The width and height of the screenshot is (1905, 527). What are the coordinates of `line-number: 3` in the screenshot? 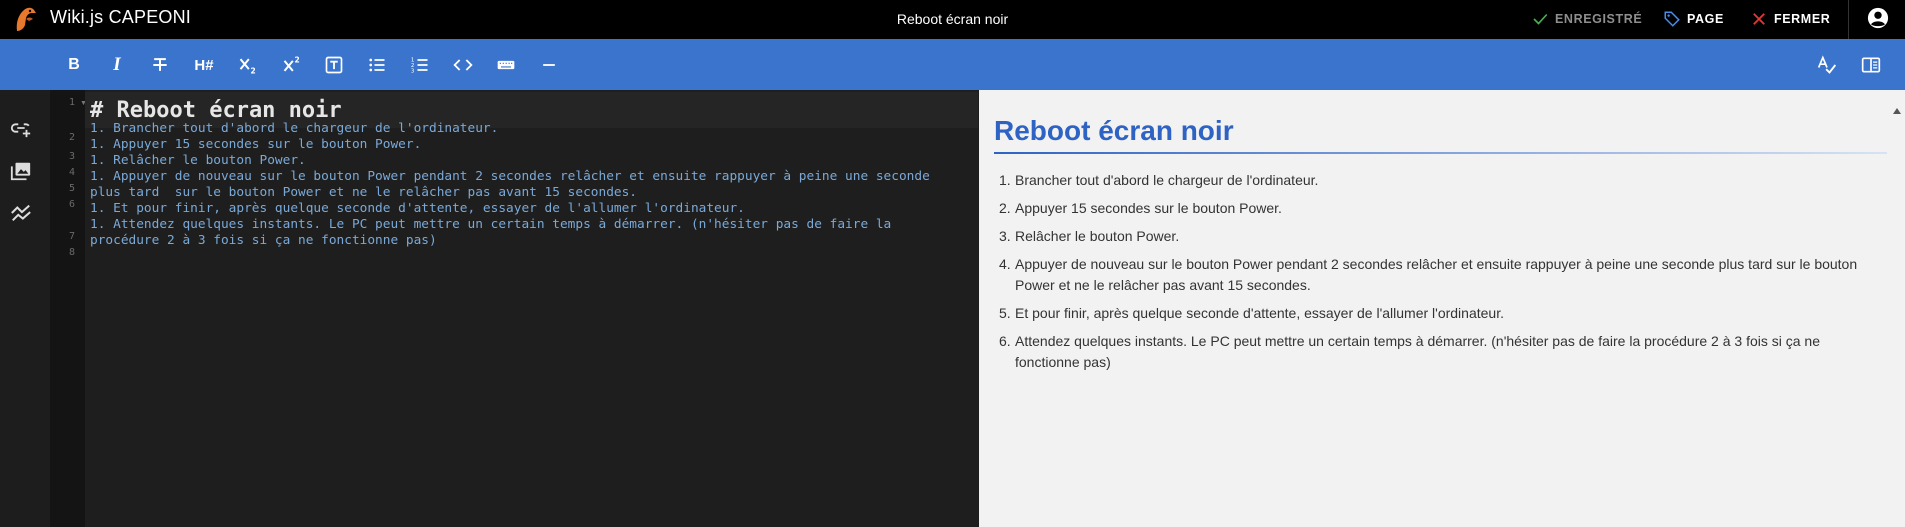 It's located at (71, 156).